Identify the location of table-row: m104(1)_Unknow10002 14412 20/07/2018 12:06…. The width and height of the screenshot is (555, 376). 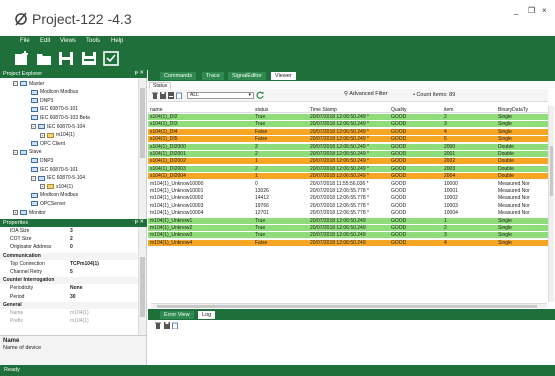
(348, 198).